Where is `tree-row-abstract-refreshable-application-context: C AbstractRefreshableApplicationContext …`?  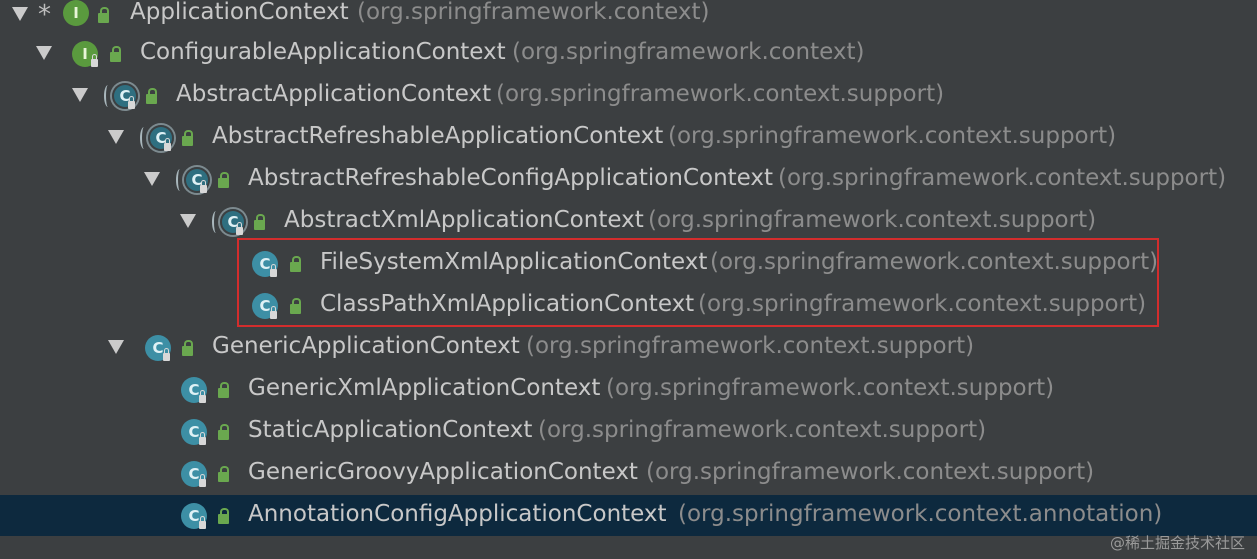 tree-row-abstract-refreshable-application-context: C AbstractRefreshableApplicationContext … is located at coordinates (628, 138).